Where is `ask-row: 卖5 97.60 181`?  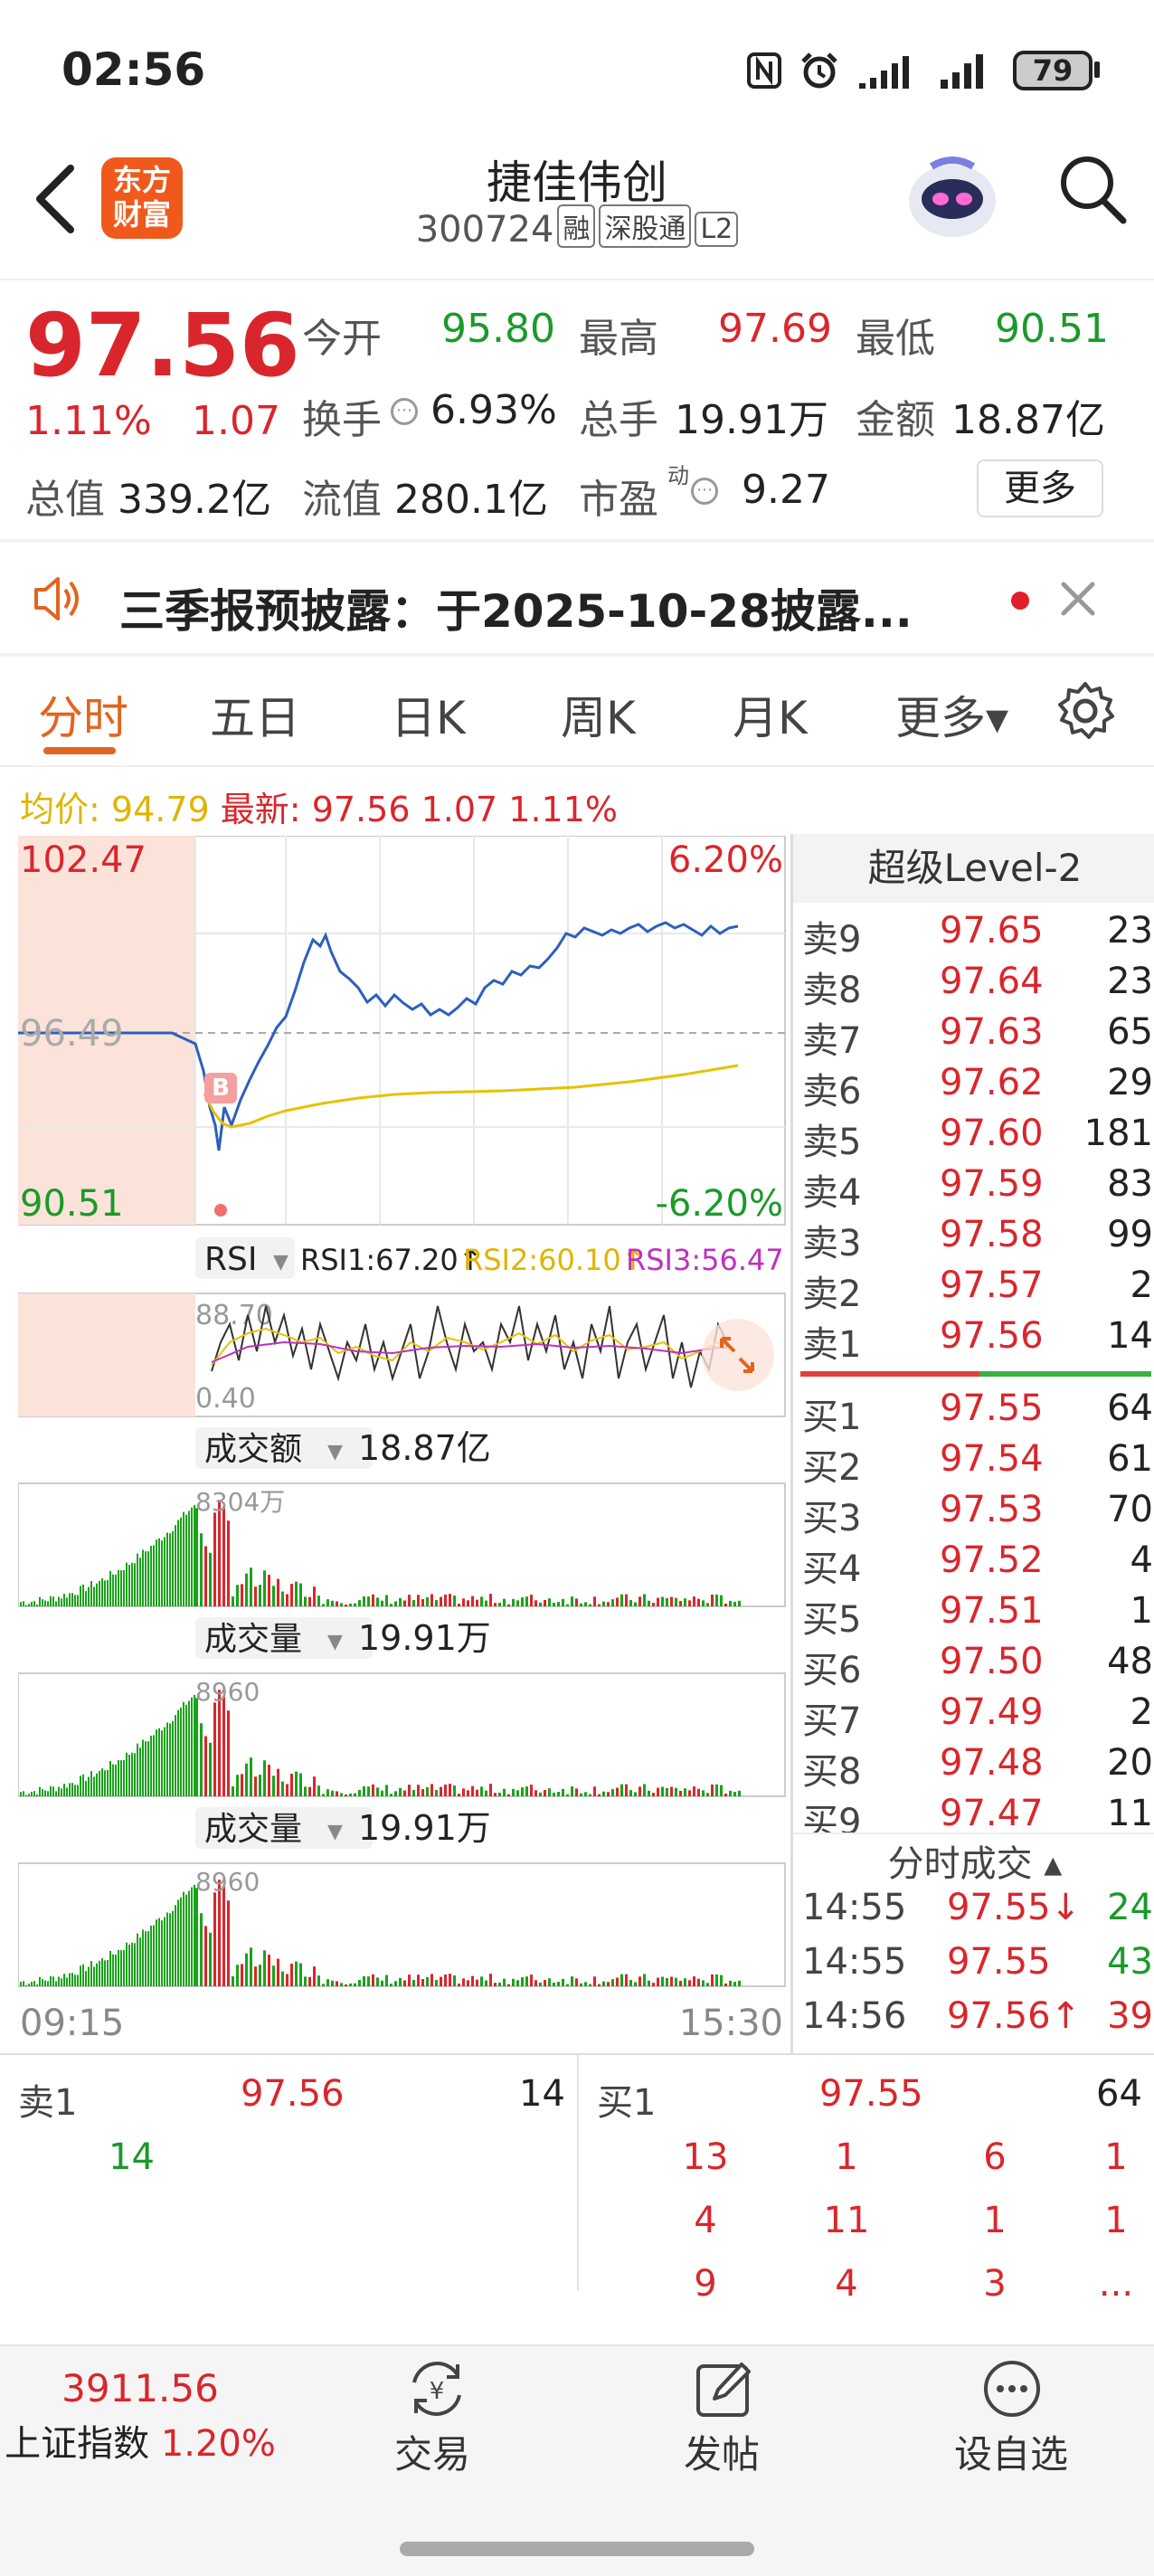
ask-row: 卖5 97.60 181 is located at coordinates (973, 1138).